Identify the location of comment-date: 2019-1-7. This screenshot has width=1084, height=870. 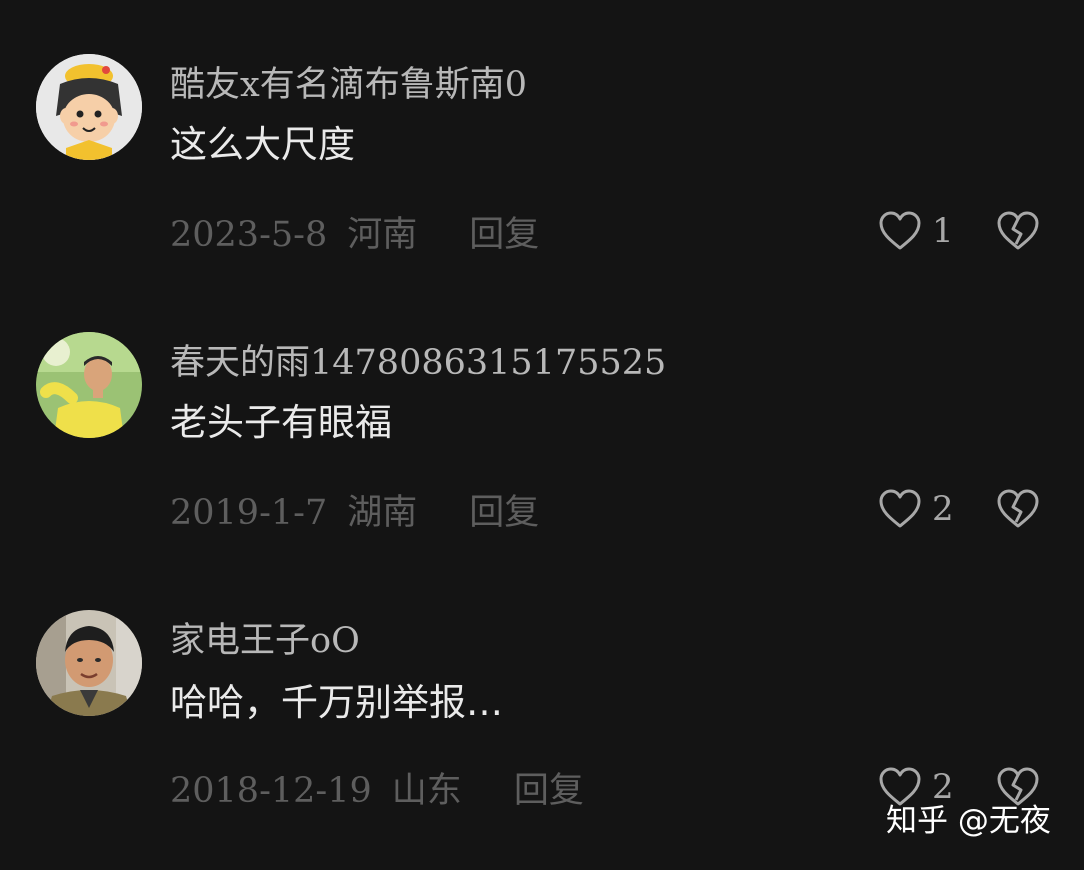
(249, 513).